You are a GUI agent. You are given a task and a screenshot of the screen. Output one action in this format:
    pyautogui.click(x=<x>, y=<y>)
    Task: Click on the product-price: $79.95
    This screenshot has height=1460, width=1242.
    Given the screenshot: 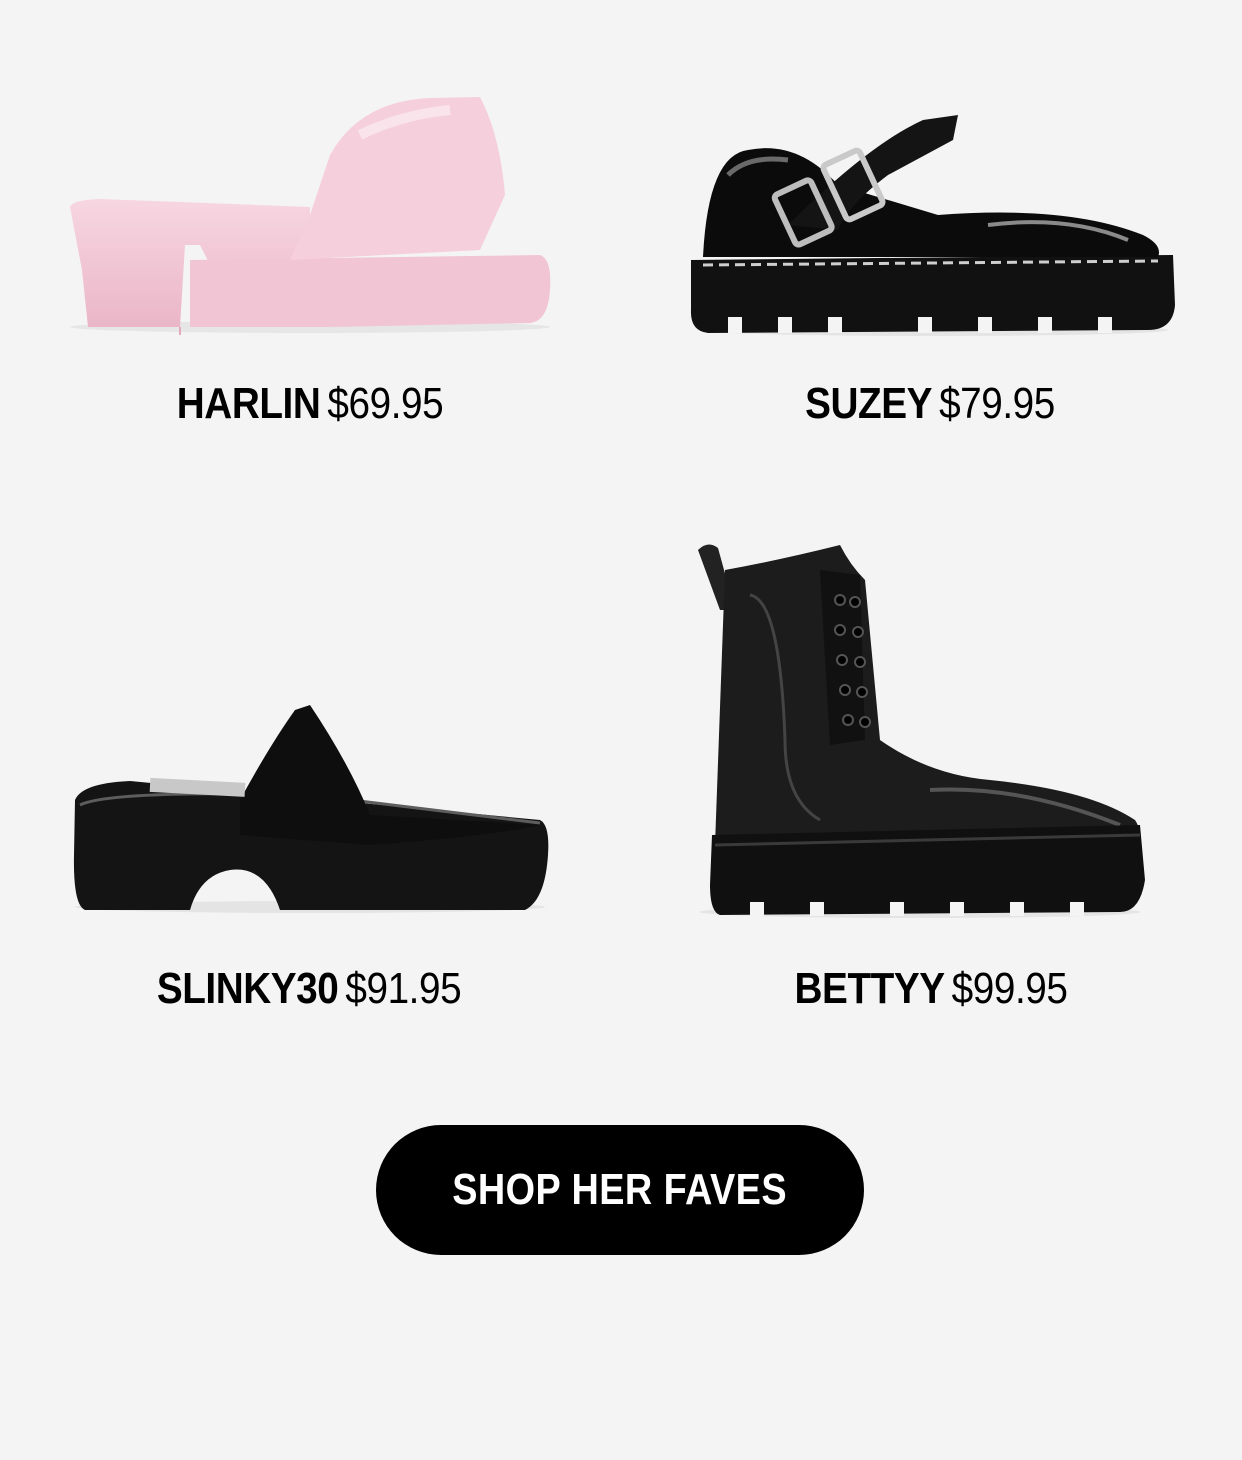 What is the action you would take?
    pyautogui.click(x=997, y=403)
    